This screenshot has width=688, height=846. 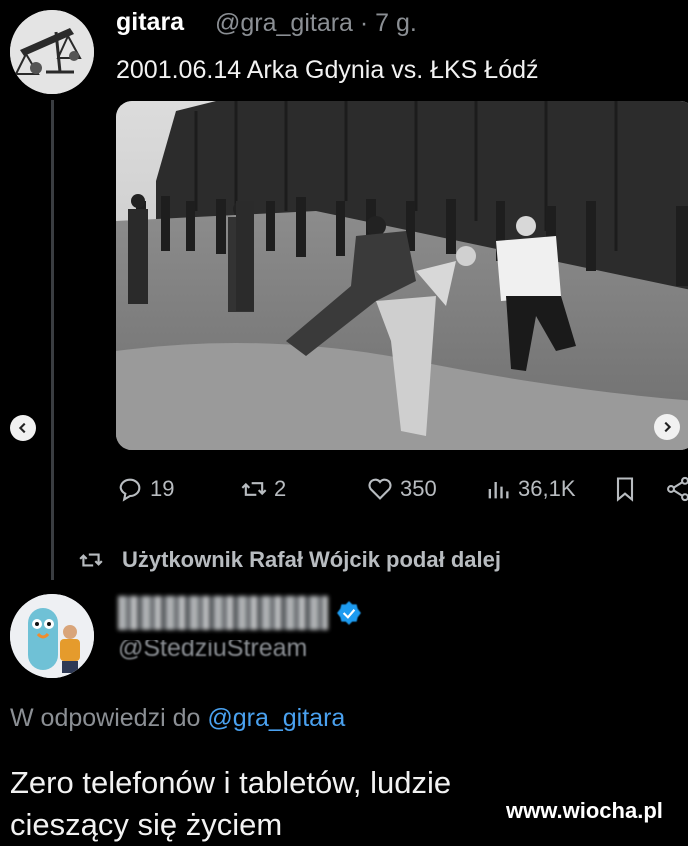 I want to click on site-watermark: www.wiocha.pl, so click(x=584, y=810).